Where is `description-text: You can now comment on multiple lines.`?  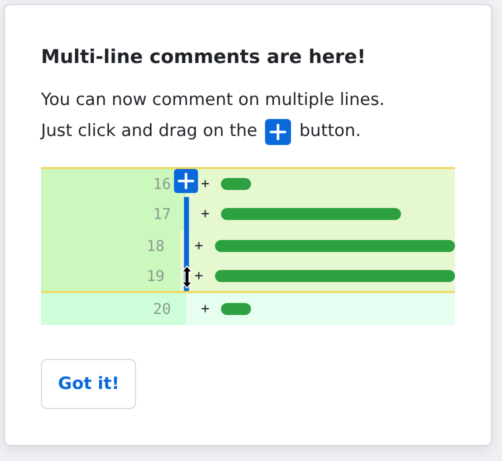 description-text: You can now comment on multiple lines. is located at coordinates (213, 100).